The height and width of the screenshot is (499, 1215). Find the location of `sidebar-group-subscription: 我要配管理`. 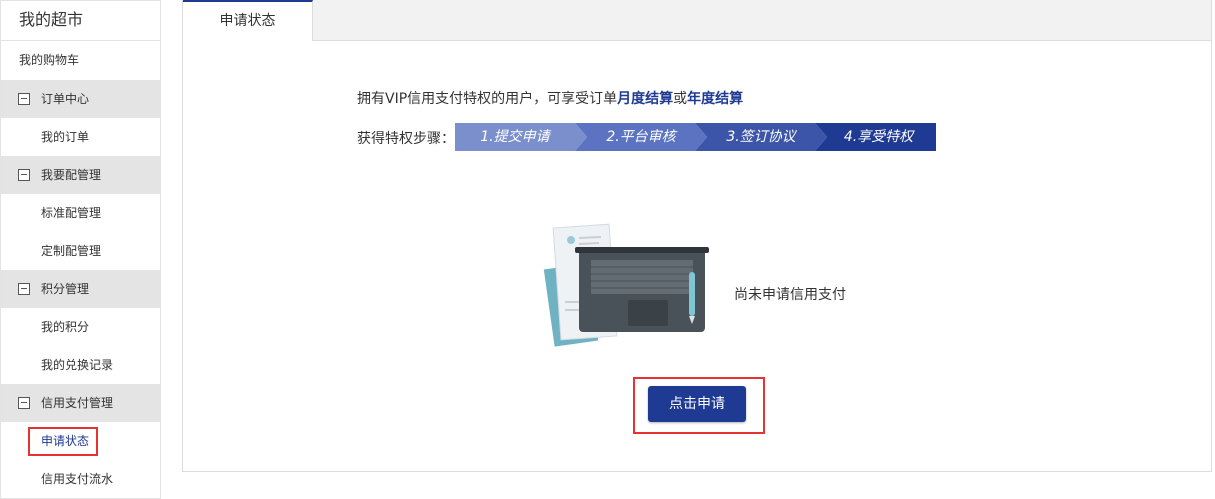

sidebar-group-subscription: 我要配管理 is located at coordinates (80, 175).